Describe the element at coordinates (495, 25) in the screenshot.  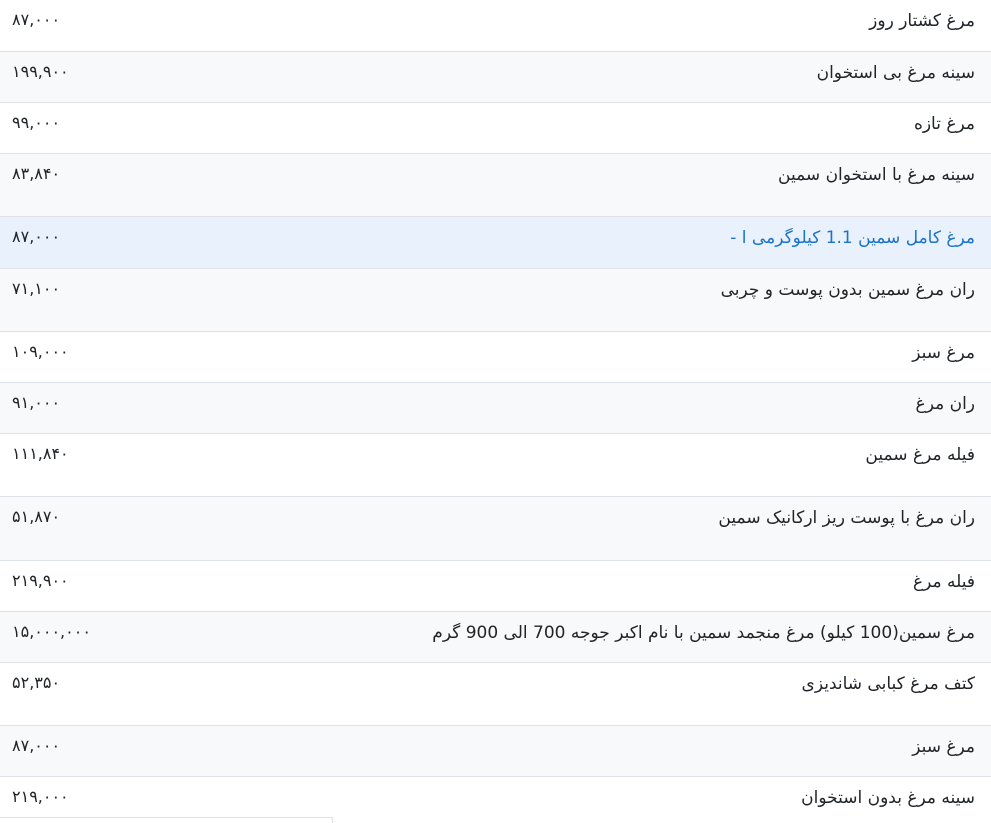
I see `table-row: مرغ کشتار روز ۸۷,۰۰۰` at that location.